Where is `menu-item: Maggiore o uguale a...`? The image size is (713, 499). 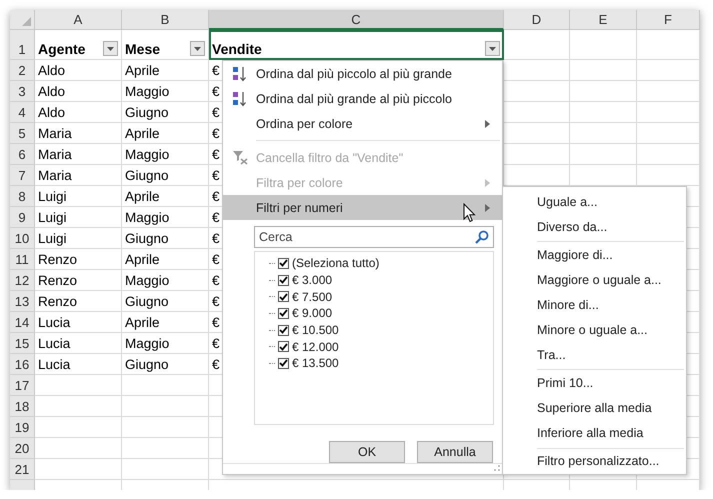 menu-item: Maggiore o uguale a... is located at coordinates (594, 279).